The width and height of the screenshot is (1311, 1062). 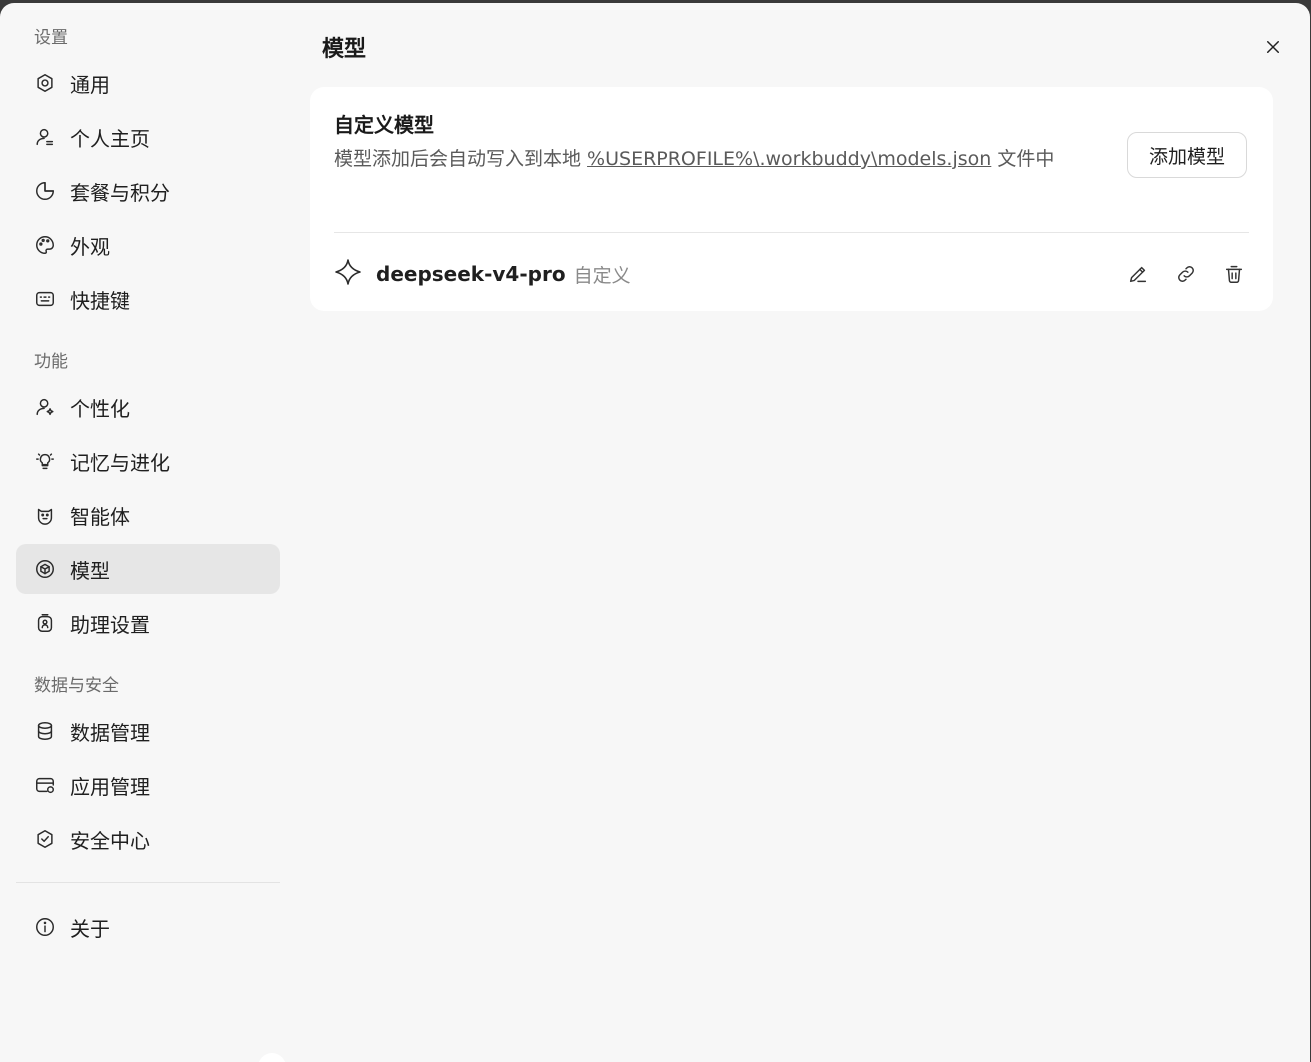 I want to click on sidebar-item-label: 记忆与进化, so click(x=120, y=462).